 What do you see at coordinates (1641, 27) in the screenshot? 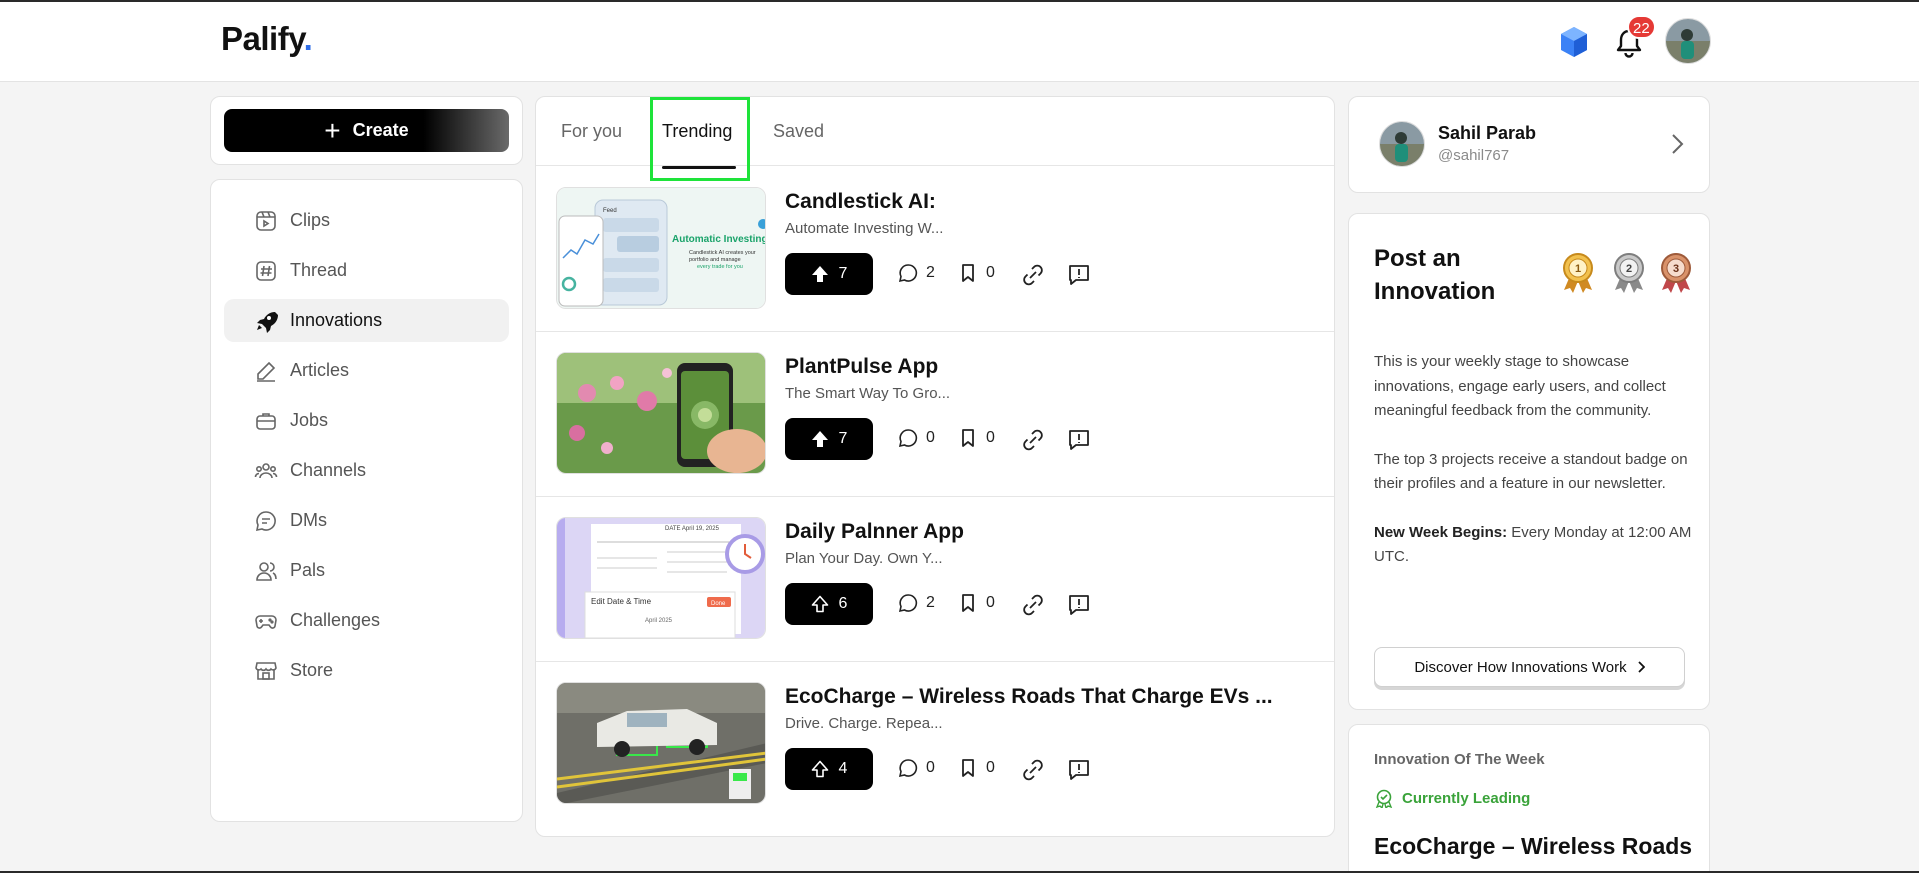
I see `notification-count-badge: 22` at bounding box center [1641, 27].